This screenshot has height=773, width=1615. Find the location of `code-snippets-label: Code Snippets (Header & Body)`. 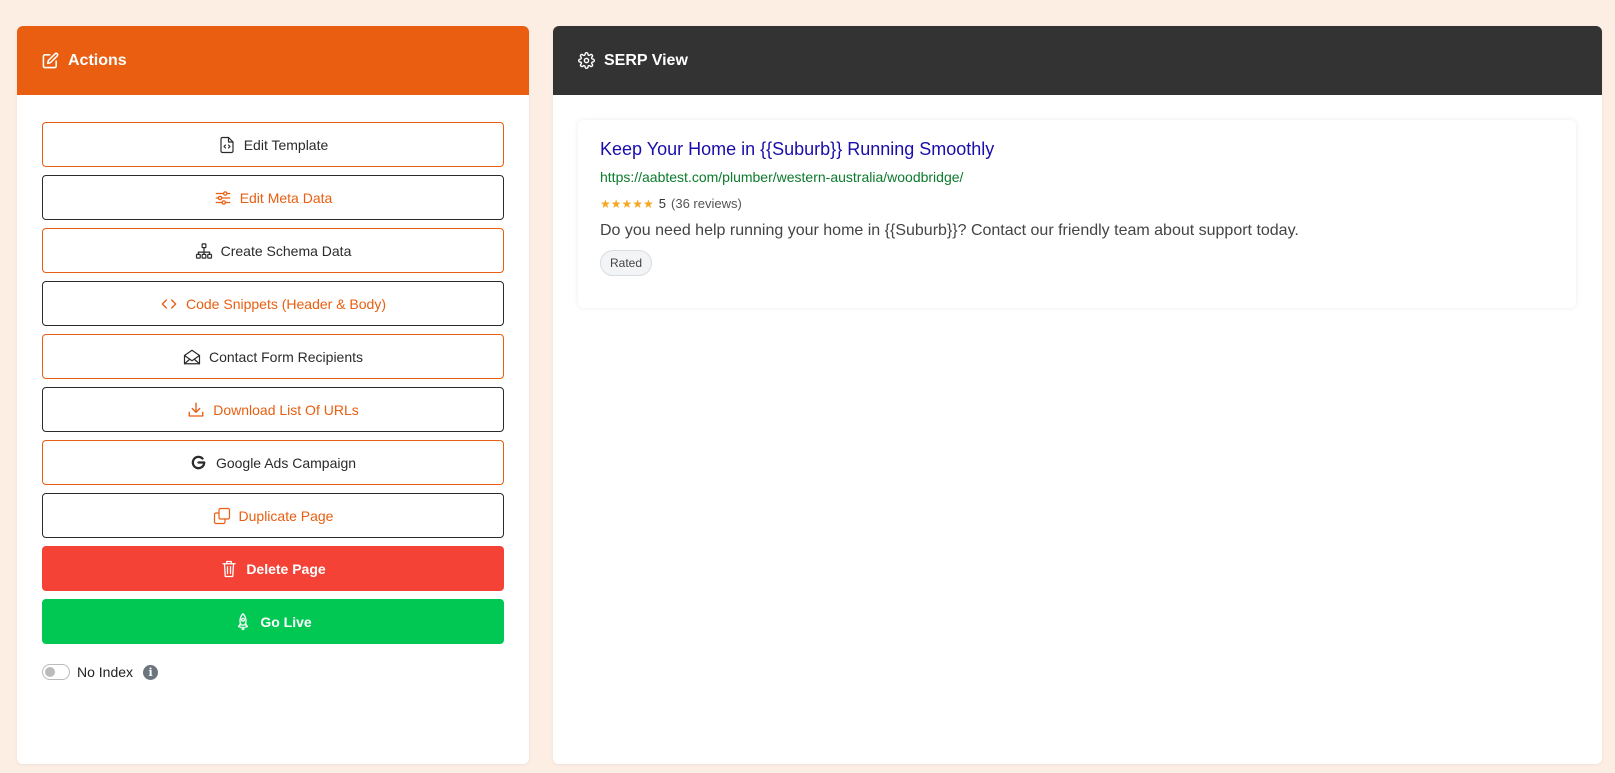

code-snippets-label: Code Snippets (Header & Body) is located at coordinates (286, 303).